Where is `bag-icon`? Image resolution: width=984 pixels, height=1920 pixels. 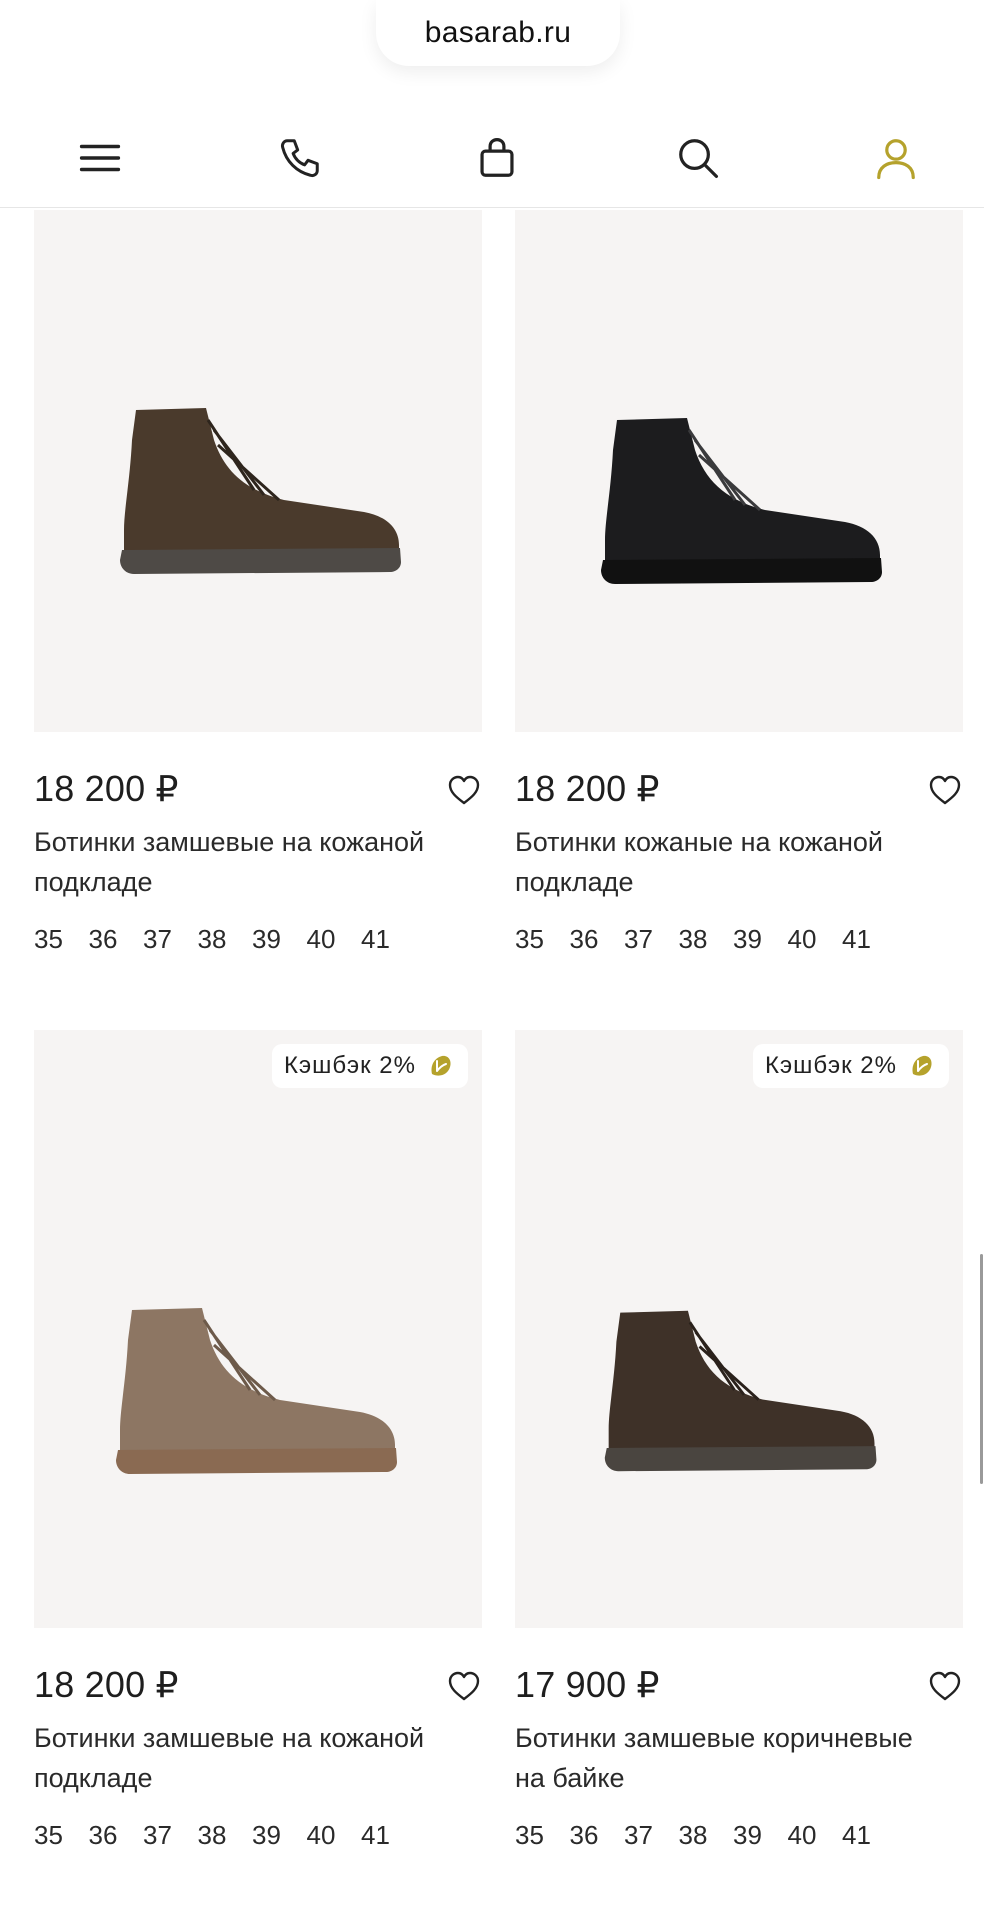
bag-icon is located at coordinates (497, 157).